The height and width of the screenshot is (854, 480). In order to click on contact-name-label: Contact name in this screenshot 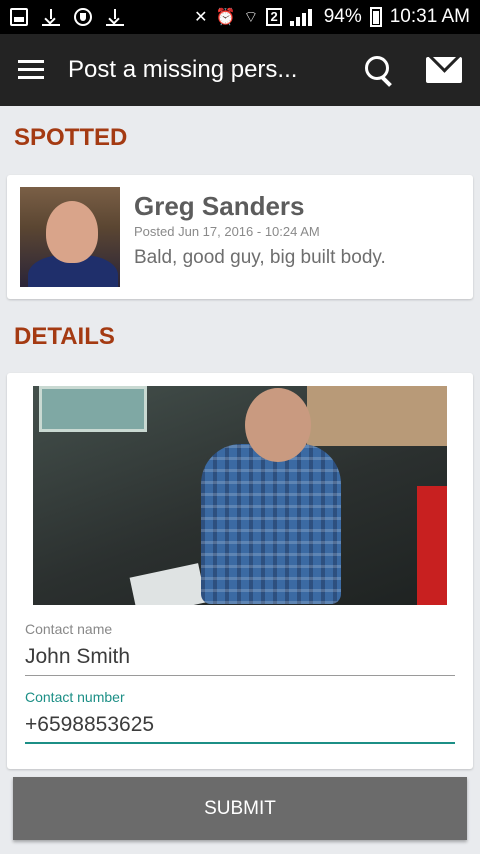, I will do `click(69, 629)`.